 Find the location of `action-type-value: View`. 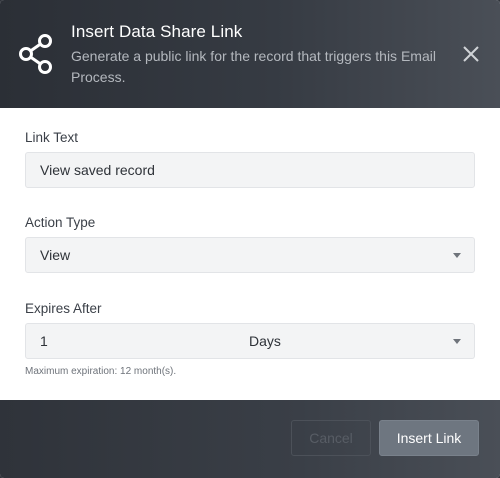

action-type-value: View is located at coordinates (55, 255).